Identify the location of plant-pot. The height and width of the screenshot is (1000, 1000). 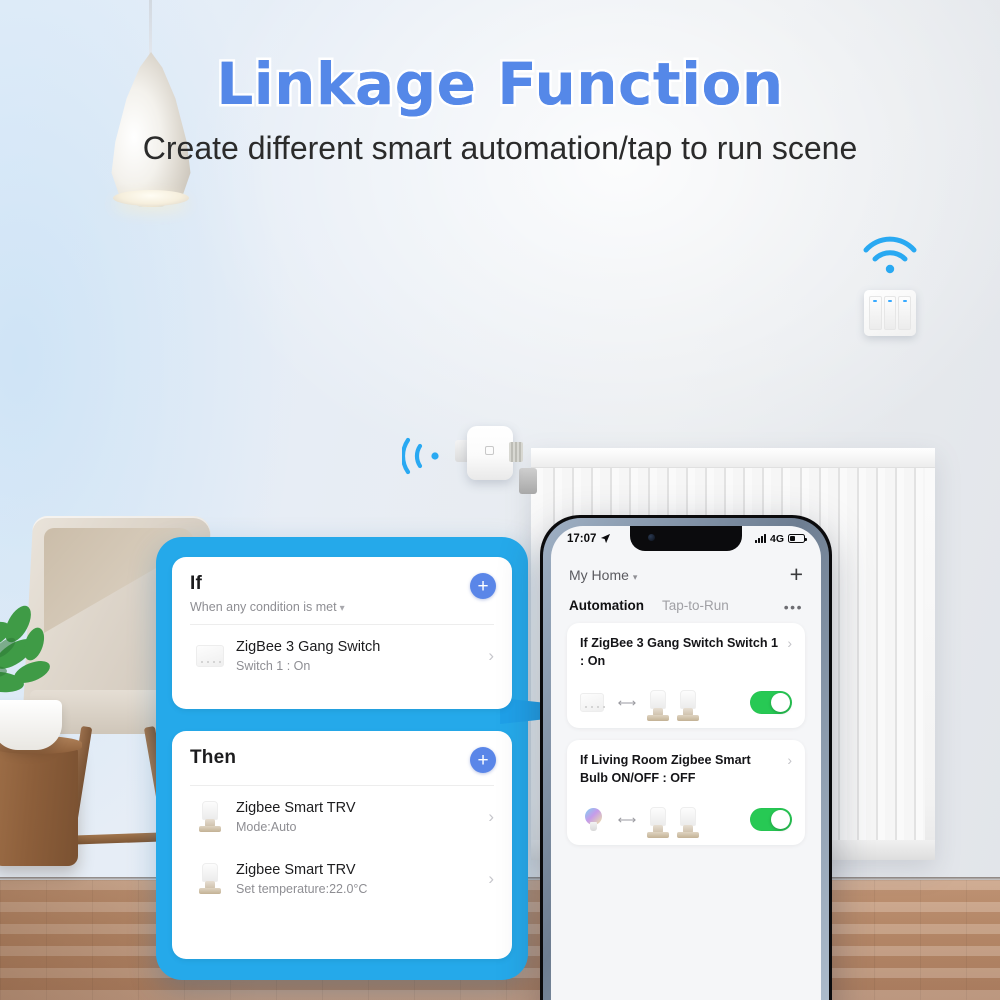
(31, 725).